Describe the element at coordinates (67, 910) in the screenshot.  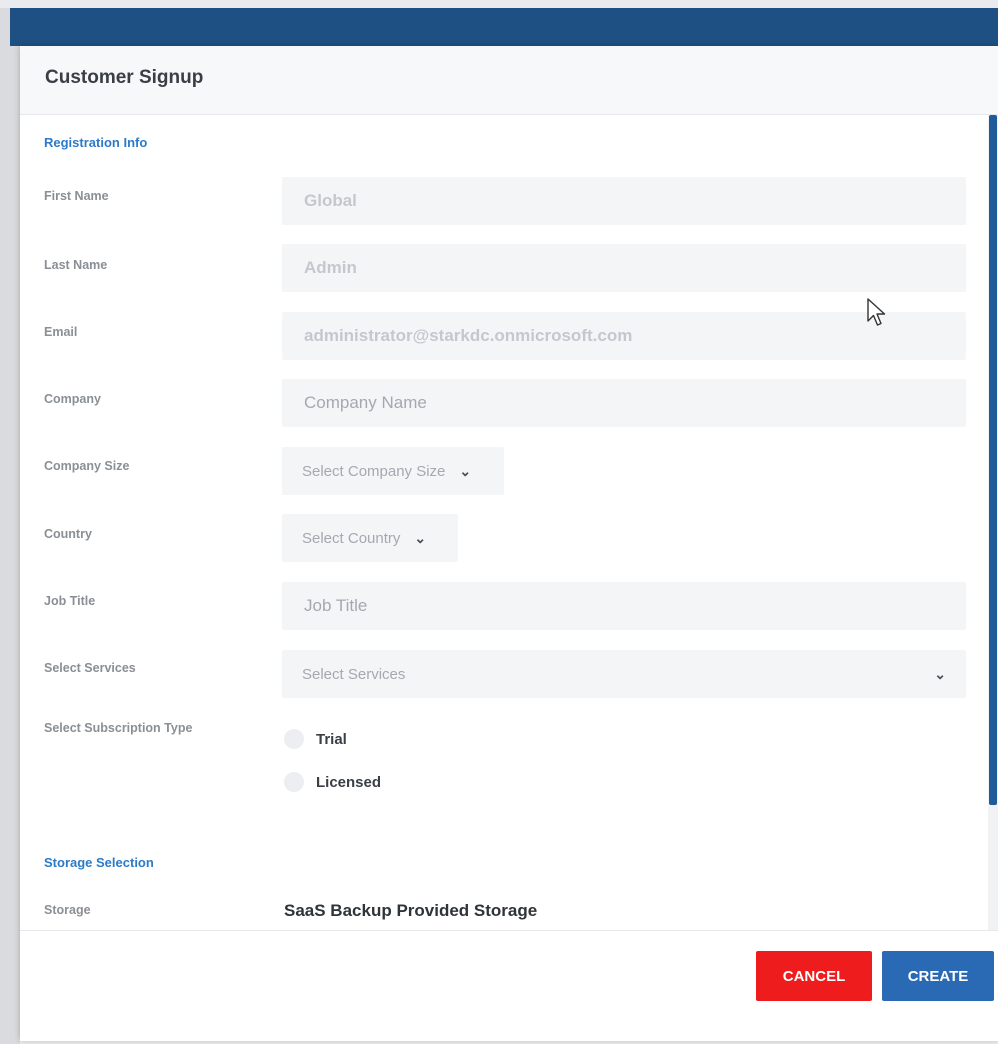
I see `storage-label: Storage` at that location.